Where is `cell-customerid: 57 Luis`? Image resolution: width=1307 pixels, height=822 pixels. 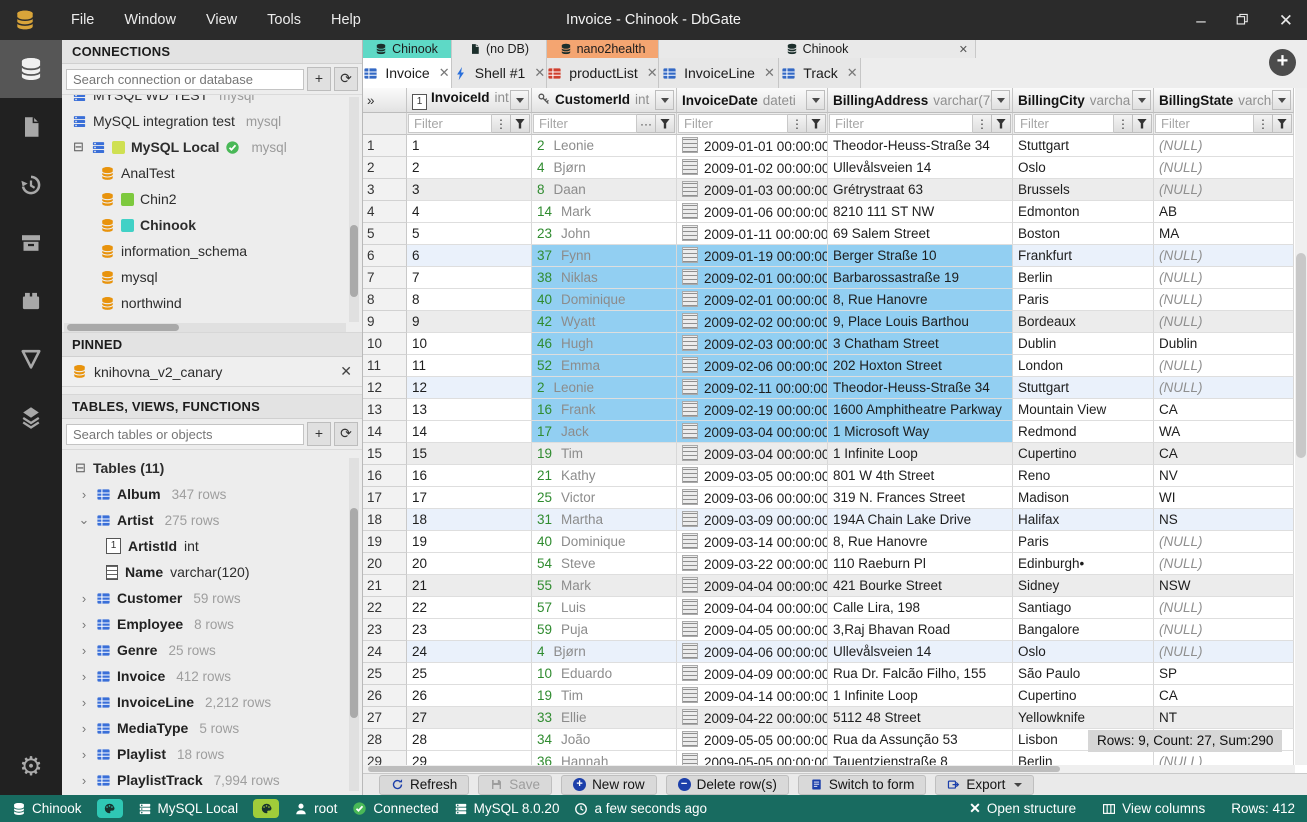 cell-customerid: 57 Luis is located at coordinates (604, 608).